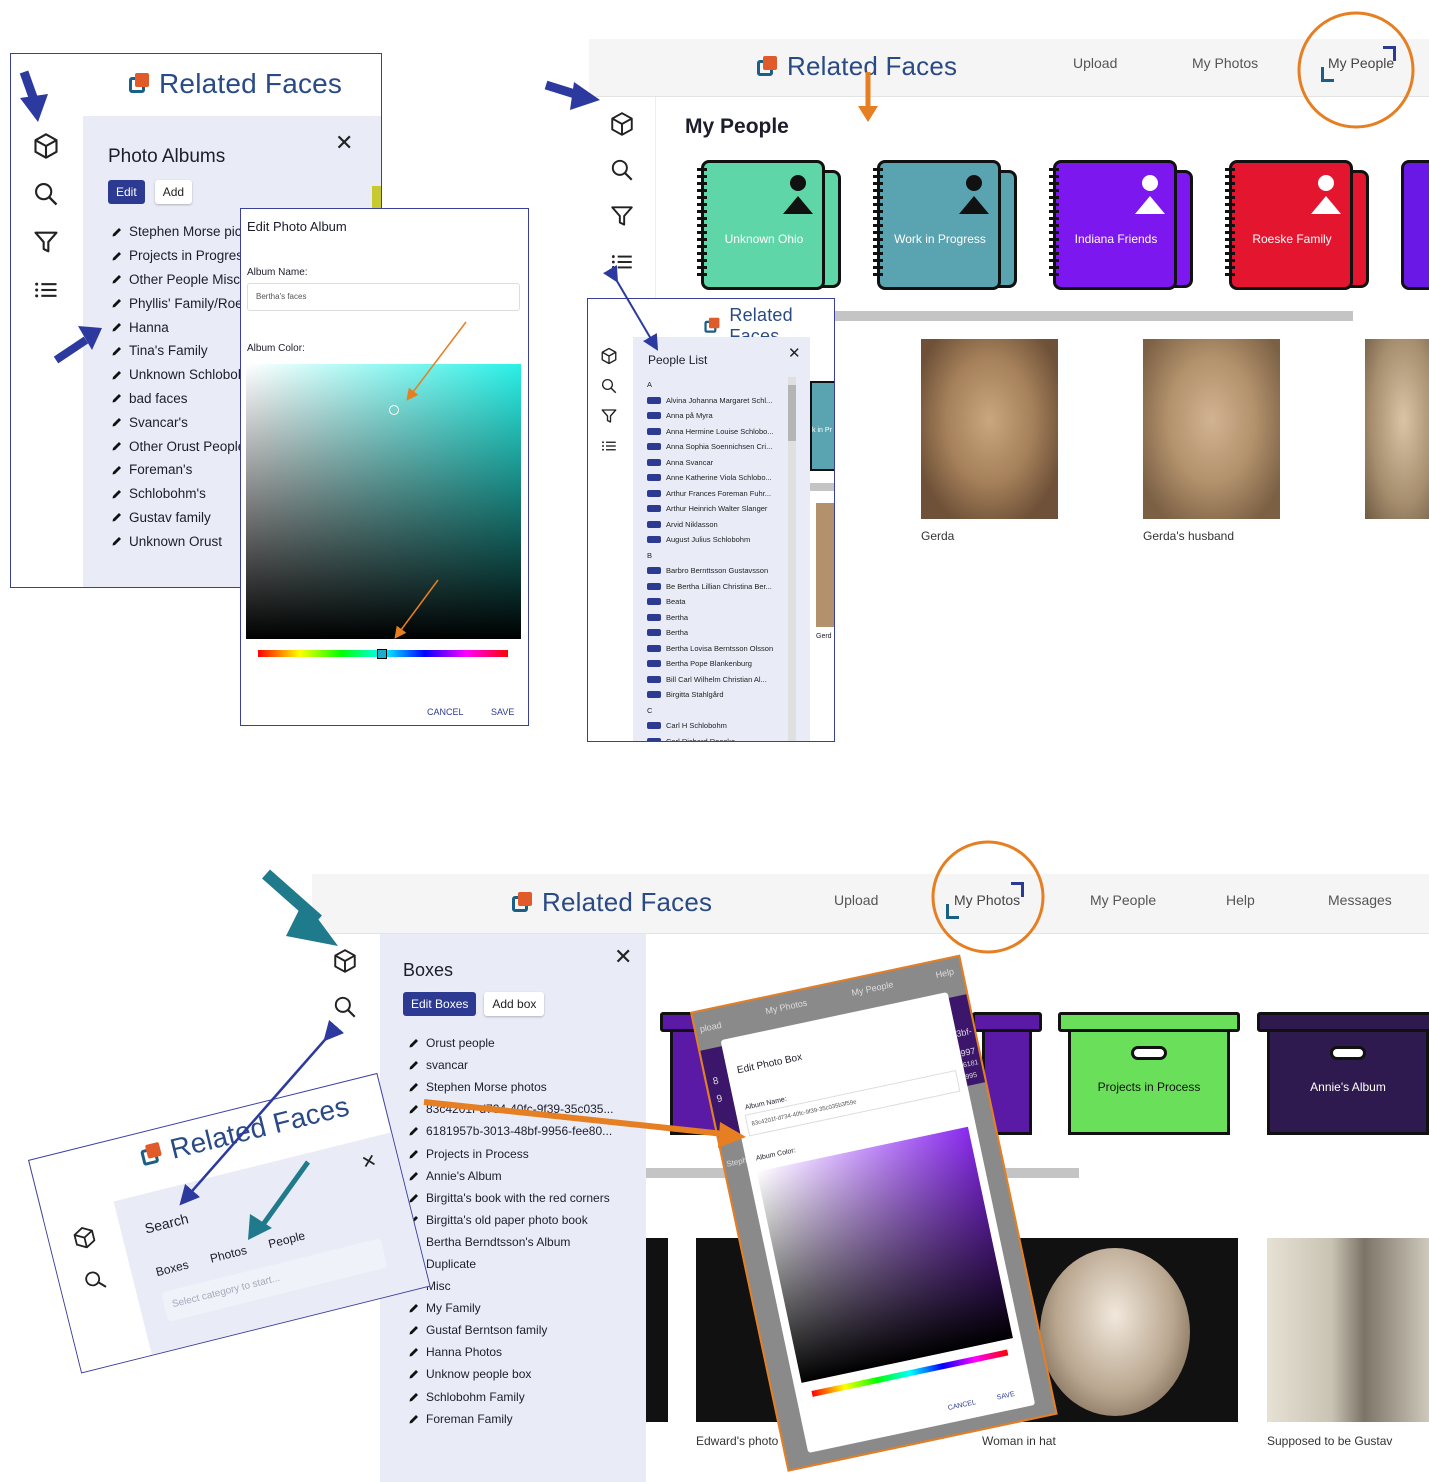 This screenshot has height=1482, width=1429. Describe the element at coordinates (394, 410) in the screenshot. I see `color-picker-cursor` at that location.